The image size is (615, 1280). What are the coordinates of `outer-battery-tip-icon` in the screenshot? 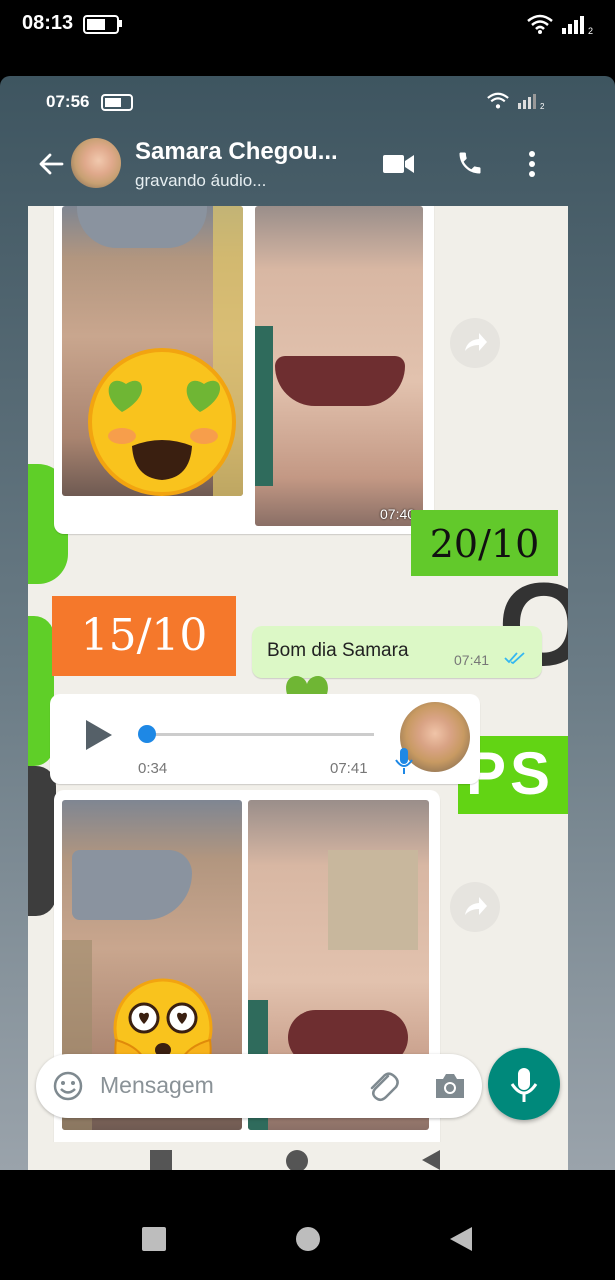 It's located at (120, 23).